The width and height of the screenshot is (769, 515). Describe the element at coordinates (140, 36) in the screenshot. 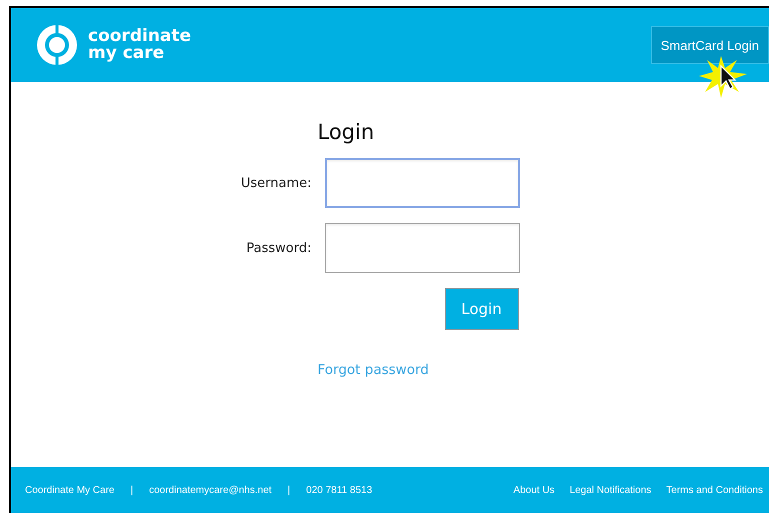

I see `logo-text: coordinate` at that location.